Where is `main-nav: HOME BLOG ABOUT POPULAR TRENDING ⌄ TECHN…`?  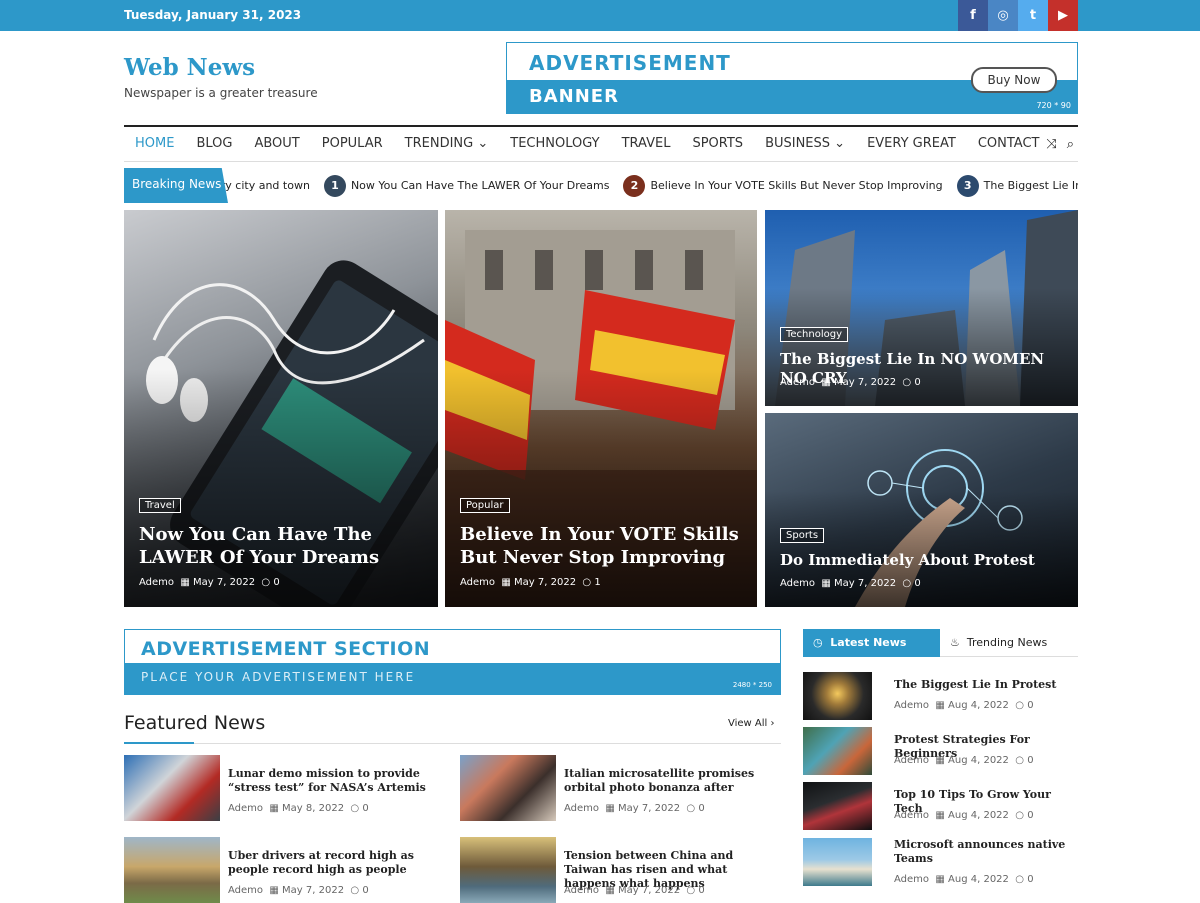 main-nav: HOME BLOG ABOUT POPULAR TRENDING ⌄ TECHN… is located at coordinates (601, 143).